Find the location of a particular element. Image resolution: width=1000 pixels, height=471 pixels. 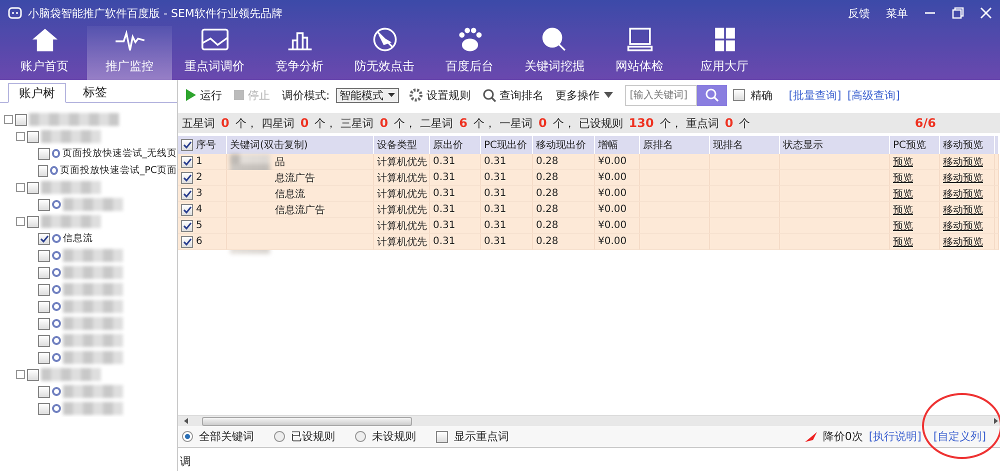

sidebar-tab: 标签 is located at coordinates (95, 92).